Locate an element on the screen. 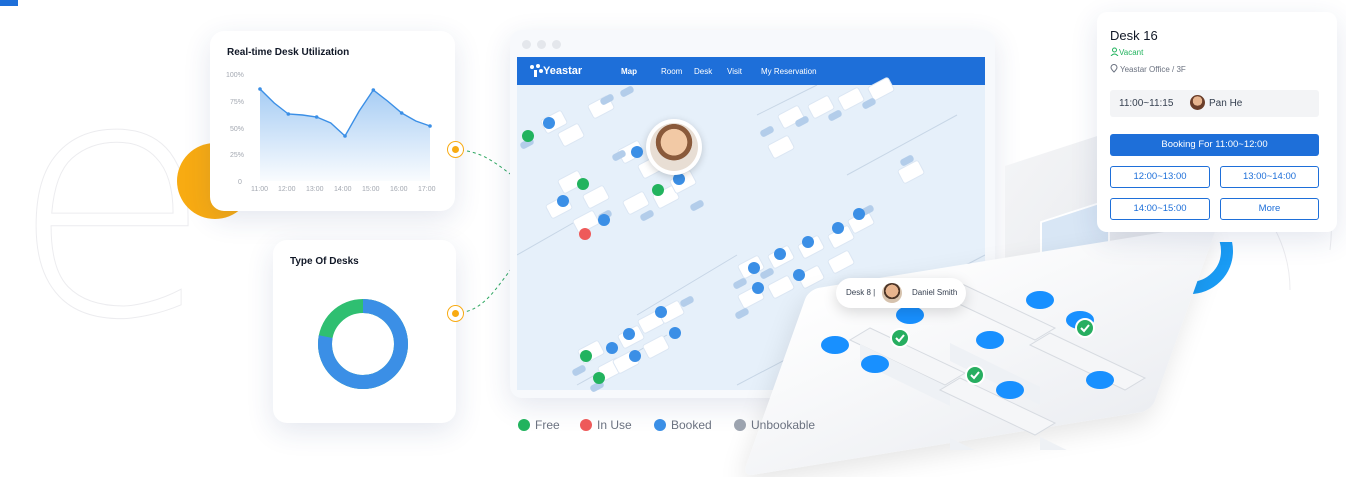 This screenshot has height=477, width=1346. legend-dot-booked is located at coordinates (660, 425).